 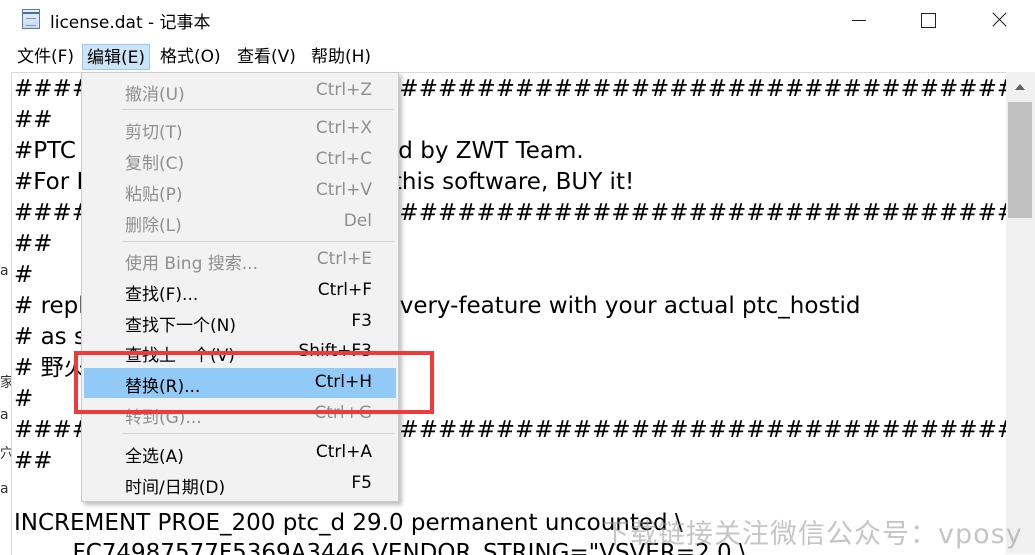 I want to click on scroll-up-arrow-icon, so click(x=1020, y=87).